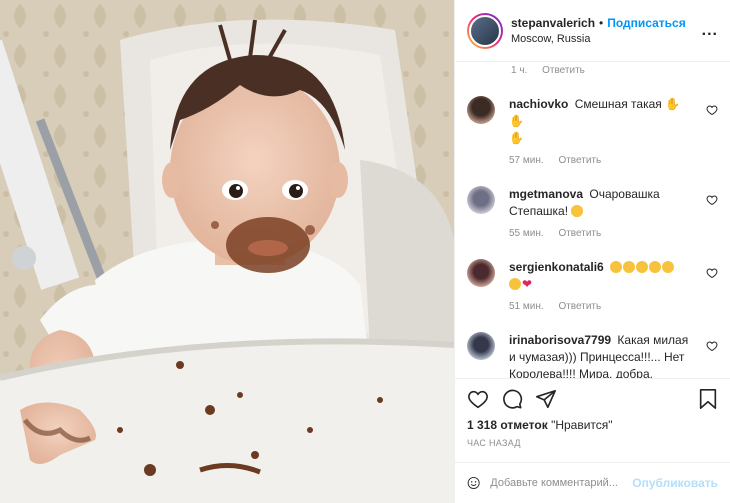 The height and width of the screenshot is (503, 730). What do you see at coordinates (561, 483) in the screenshot?
I see `comment-input` at bounding box center [561, 483].